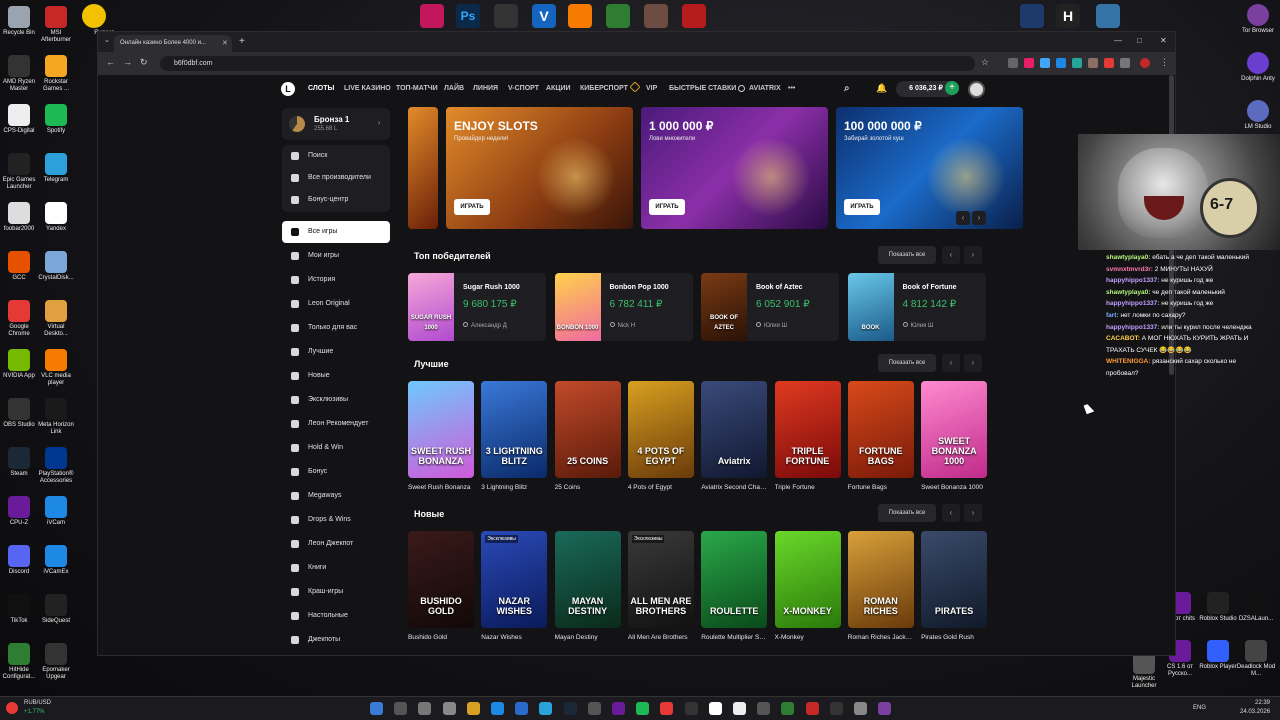 The width and height of the screenshot is (1280, 720). I want to click on desktop-icon: Roblox Studio, so click(1218, 607).